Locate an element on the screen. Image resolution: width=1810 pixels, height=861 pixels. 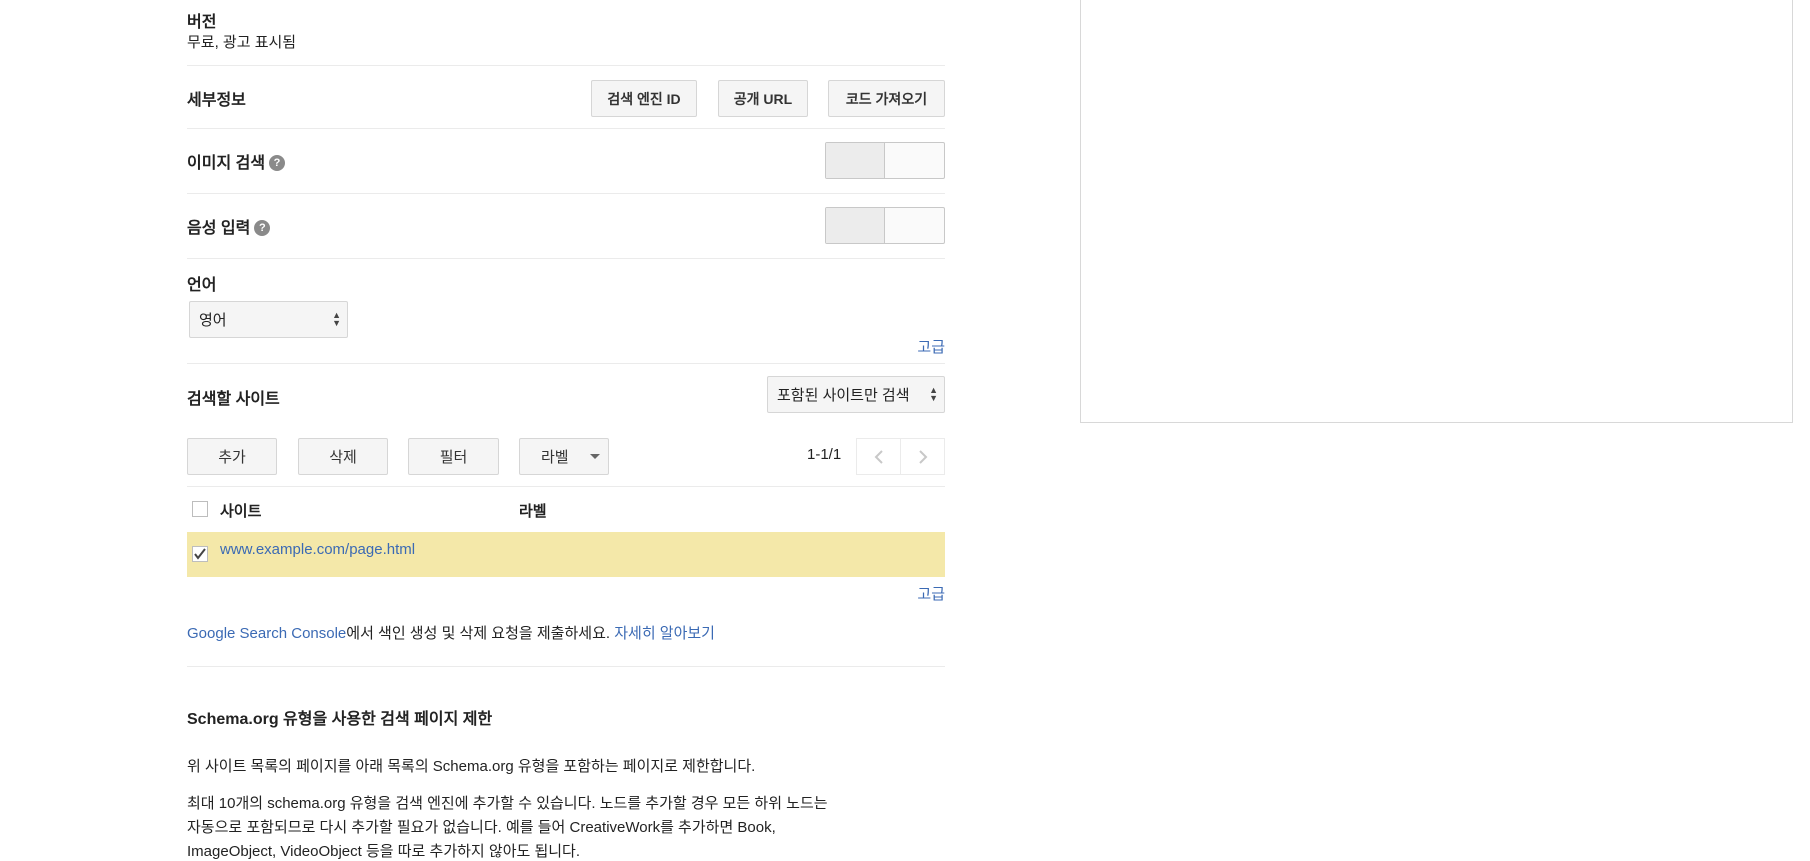
label-dropdown-text: 라벨 is located at coordinates (555, 457).